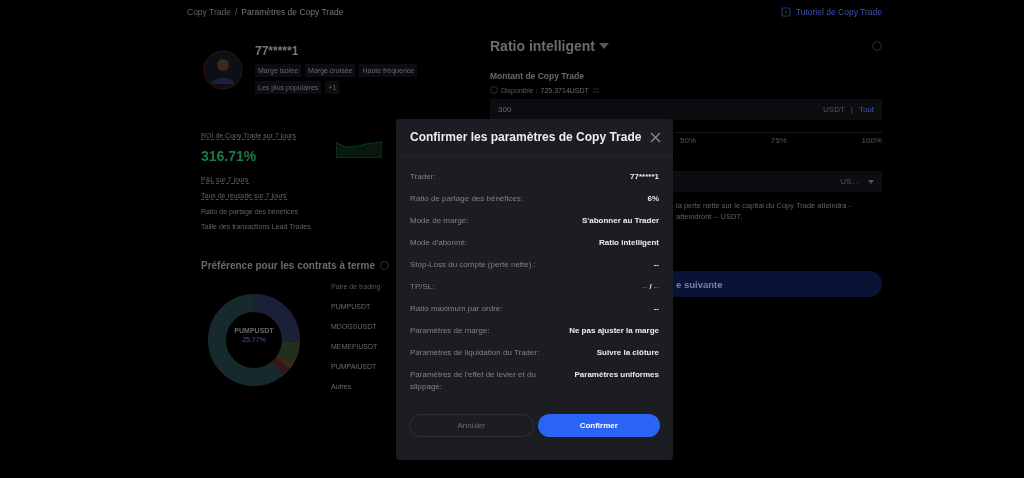 This screenshot has width=1024, height=478. What do you see at coordinates (627, 353) in the screenshot?
I see `setting-value: Suivre la clôture` at bounding box center [627, 353].